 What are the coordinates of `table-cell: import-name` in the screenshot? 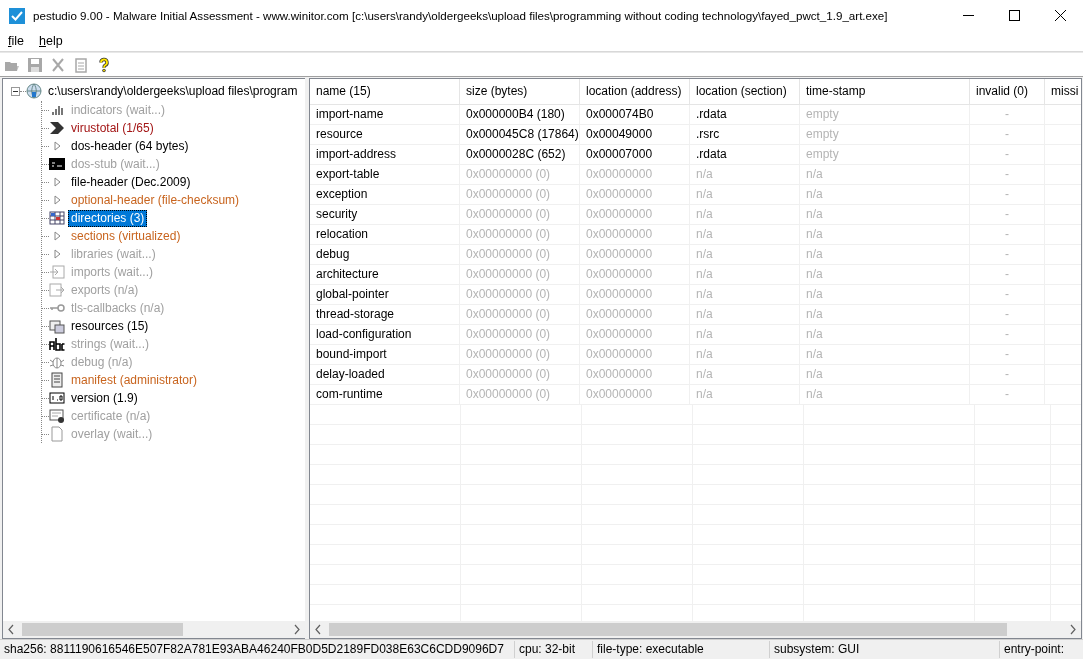 It's located at (385, 114).